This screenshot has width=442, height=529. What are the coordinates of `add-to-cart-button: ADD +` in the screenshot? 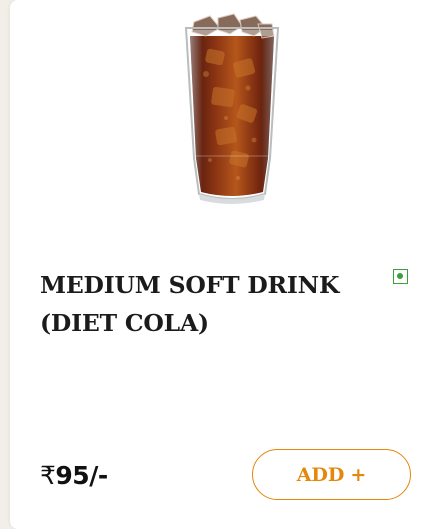 It's located at (331, 474).